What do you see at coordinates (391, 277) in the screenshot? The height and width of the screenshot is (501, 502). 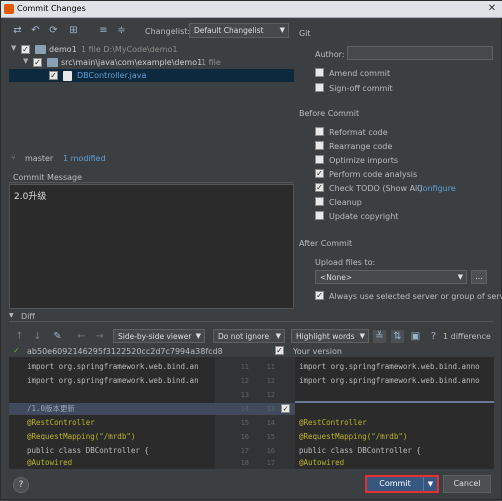 I see `upload-server-select: <None> ▼` at bounding box center [391, 277].